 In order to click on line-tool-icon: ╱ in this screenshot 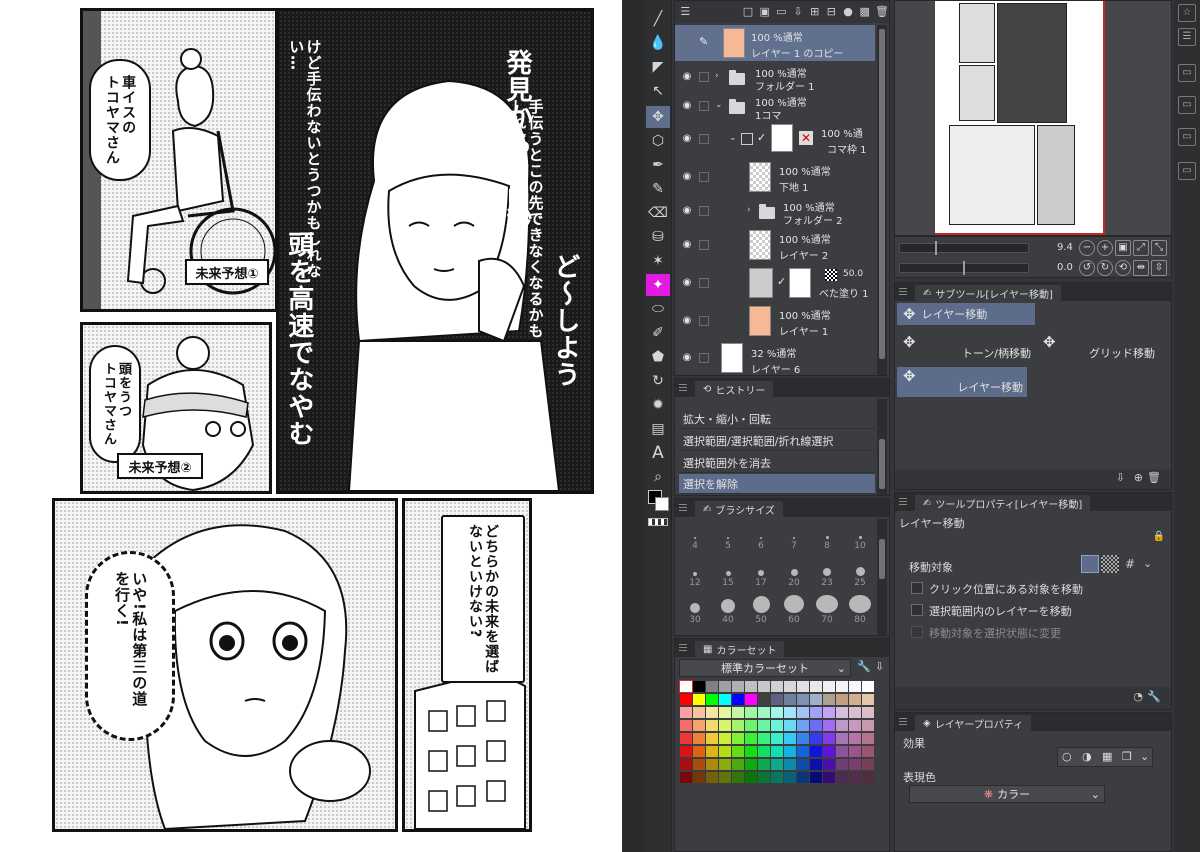, I will do `click(658, 19)`.